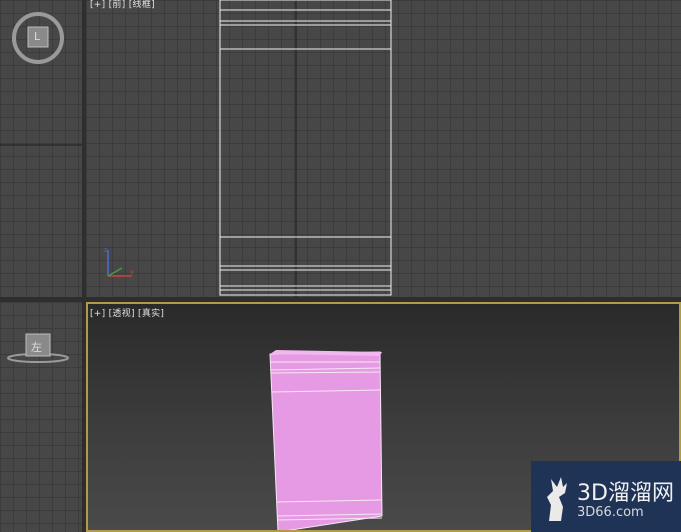 This screenshot has width=681, height=532. I want to click on viewcube-left, so click(41, 417).